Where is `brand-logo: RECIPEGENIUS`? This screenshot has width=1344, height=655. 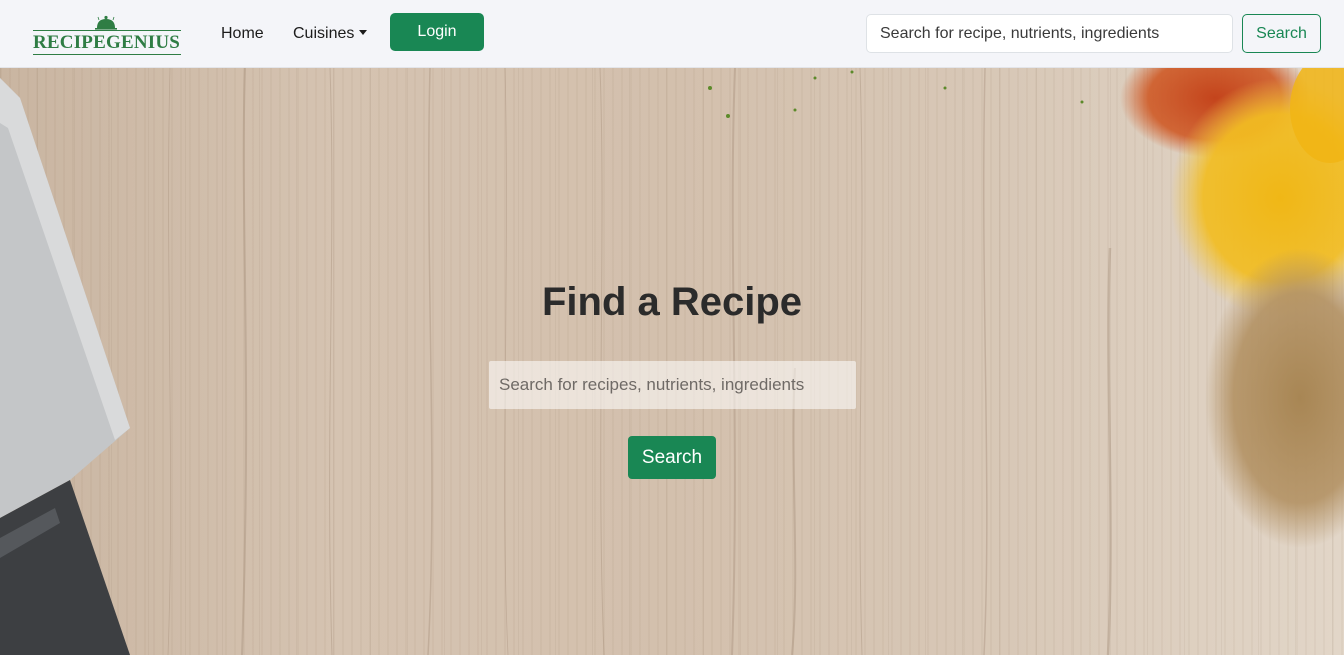
brand-logo: RECIPEGENIUS is located at coordinates (107, 35).